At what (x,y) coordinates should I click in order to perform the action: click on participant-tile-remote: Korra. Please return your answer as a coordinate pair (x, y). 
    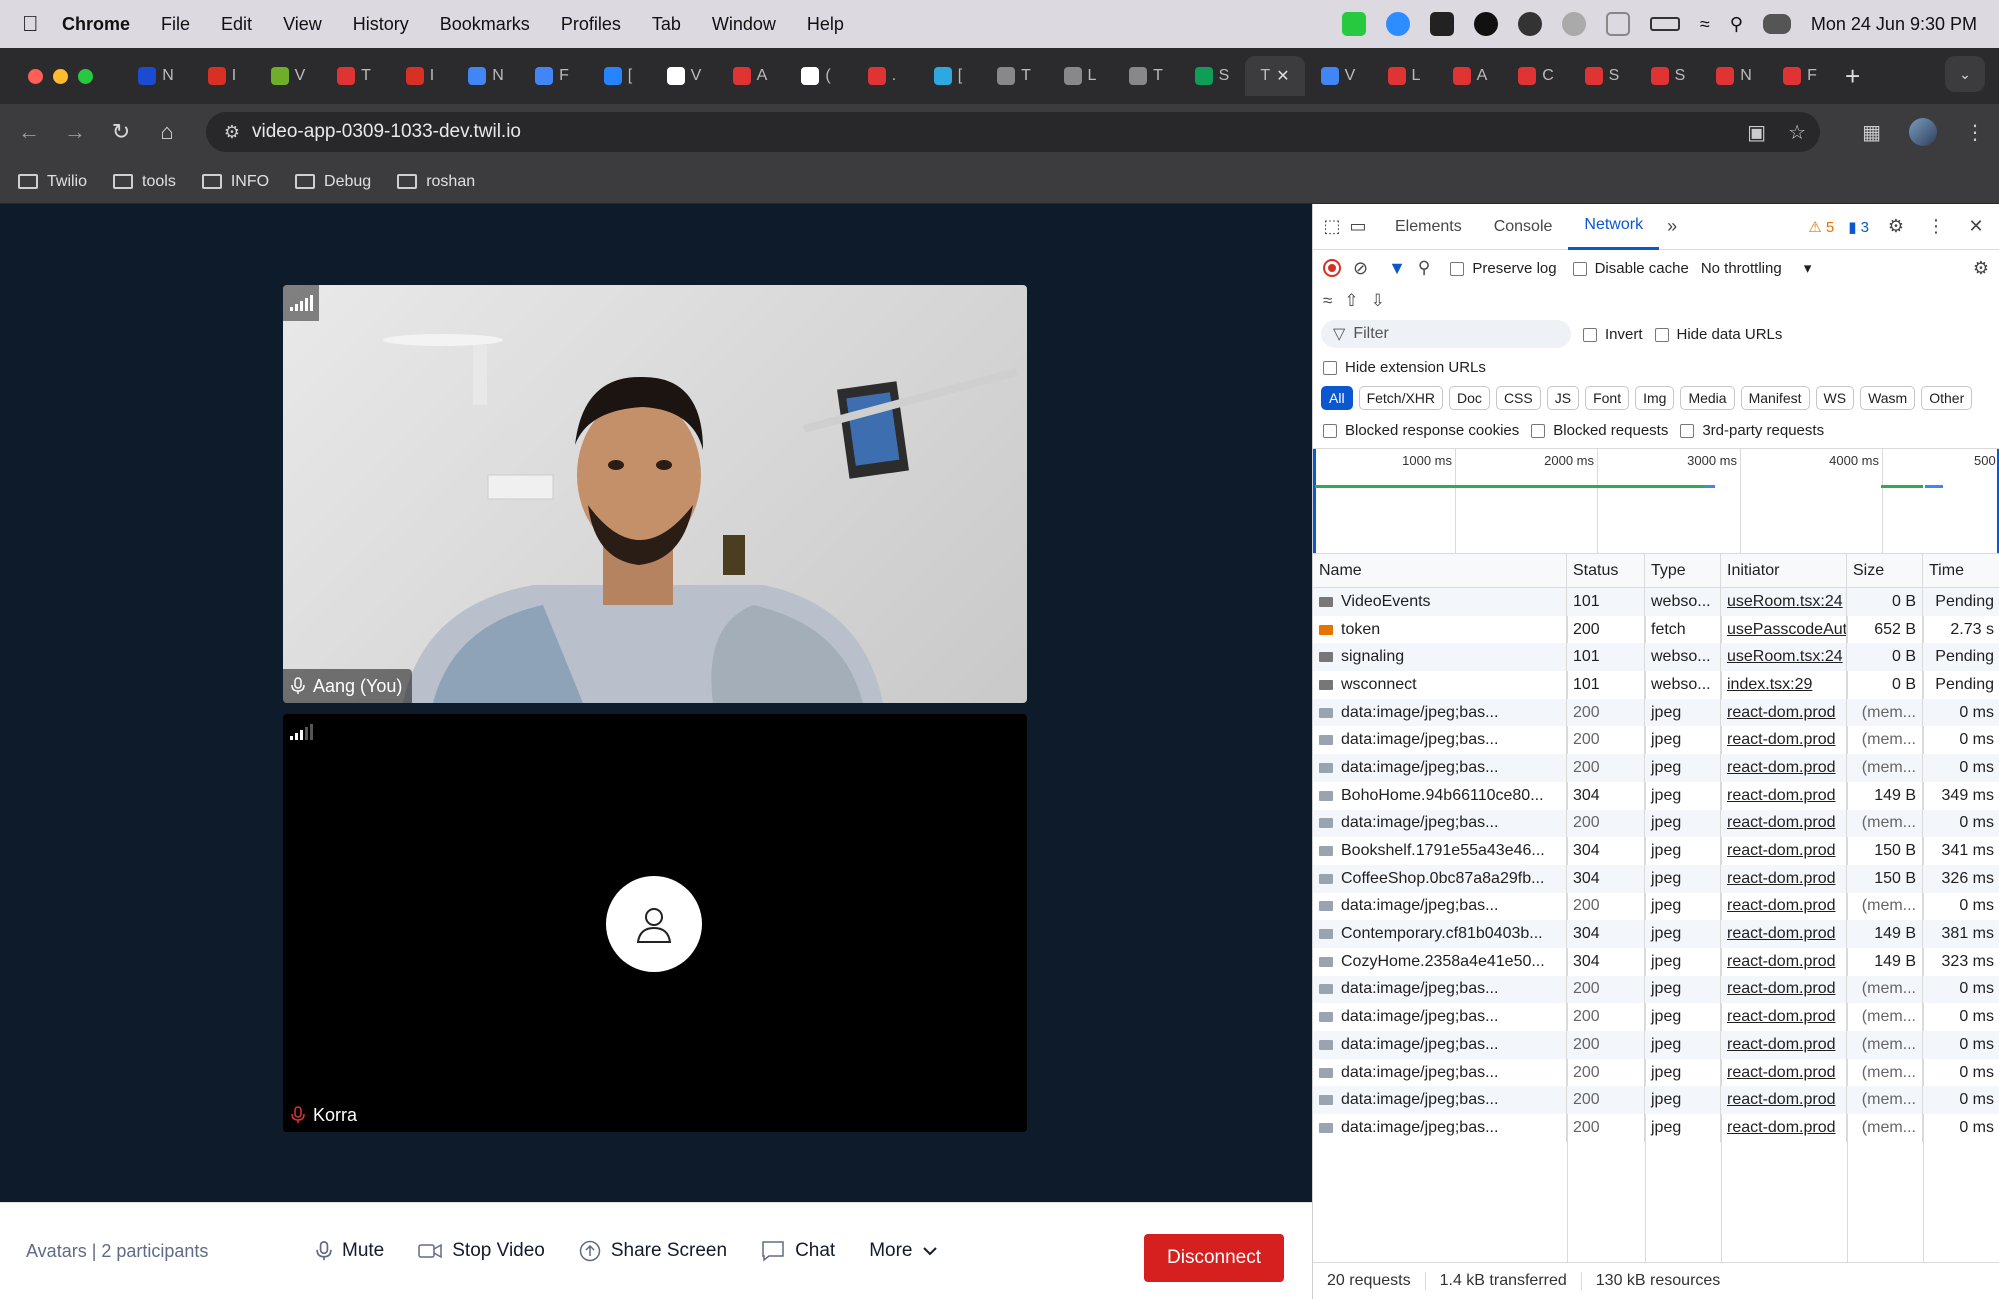
    Looking at the image, I should click on (655, 923).